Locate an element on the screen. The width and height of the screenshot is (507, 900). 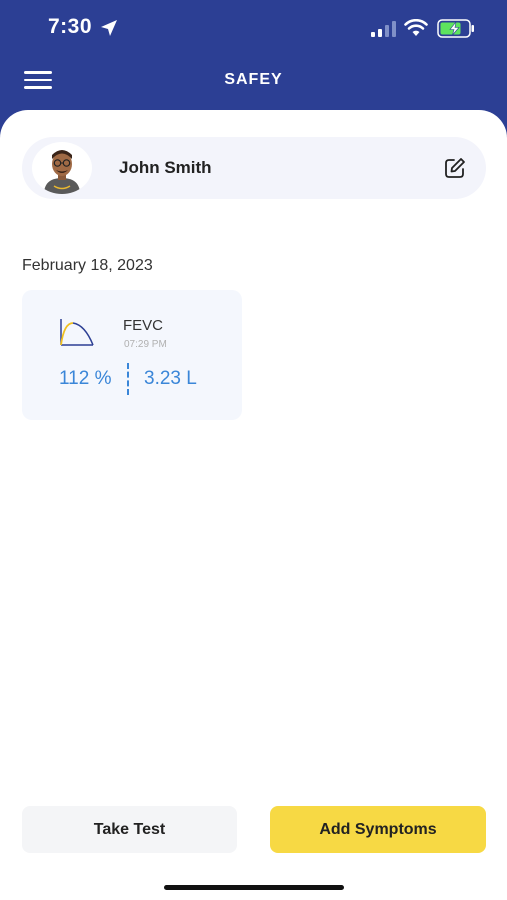
test-time: 07:29 PM is located at coordinates (145, 344).